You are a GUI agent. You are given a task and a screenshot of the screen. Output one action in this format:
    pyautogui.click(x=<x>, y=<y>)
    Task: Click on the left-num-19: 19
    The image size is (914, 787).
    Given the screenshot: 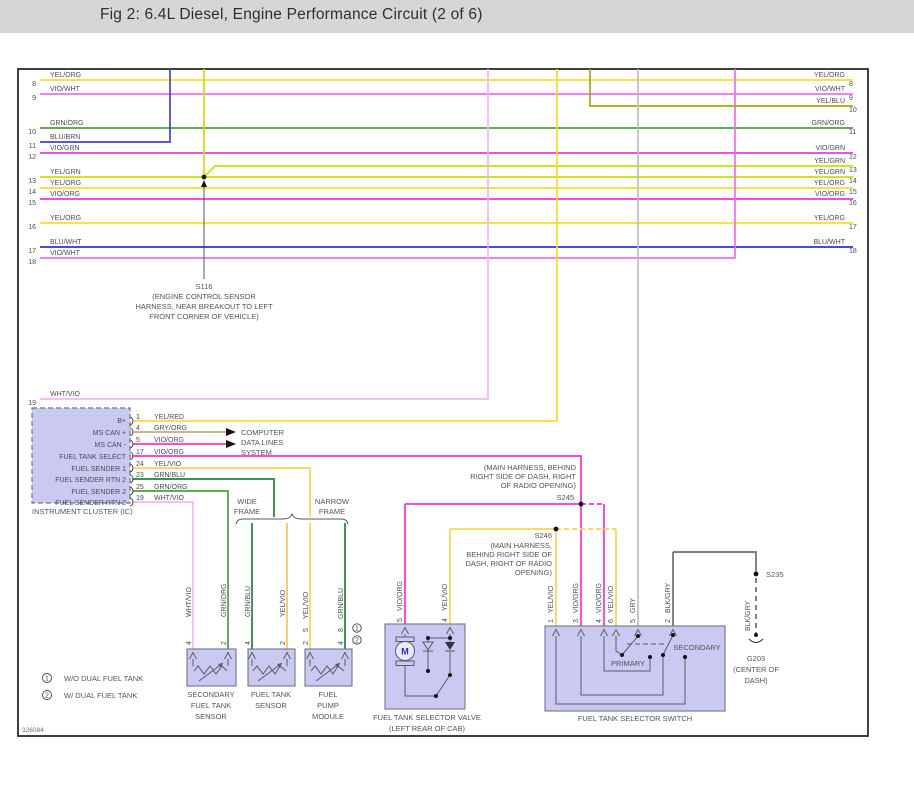 What is the action you would take?
    pyautogui.click(x=32, y=403)
    